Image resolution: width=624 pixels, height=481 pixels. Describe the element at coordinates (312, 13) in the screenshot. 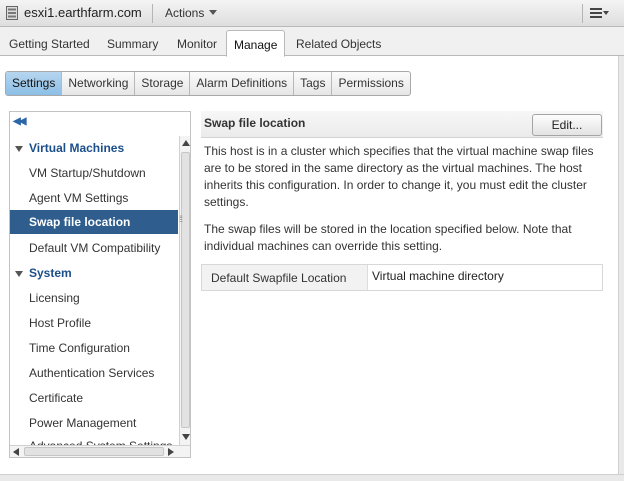

I see `title-bar: esxi1.earthfarm.com Actions` at that location.